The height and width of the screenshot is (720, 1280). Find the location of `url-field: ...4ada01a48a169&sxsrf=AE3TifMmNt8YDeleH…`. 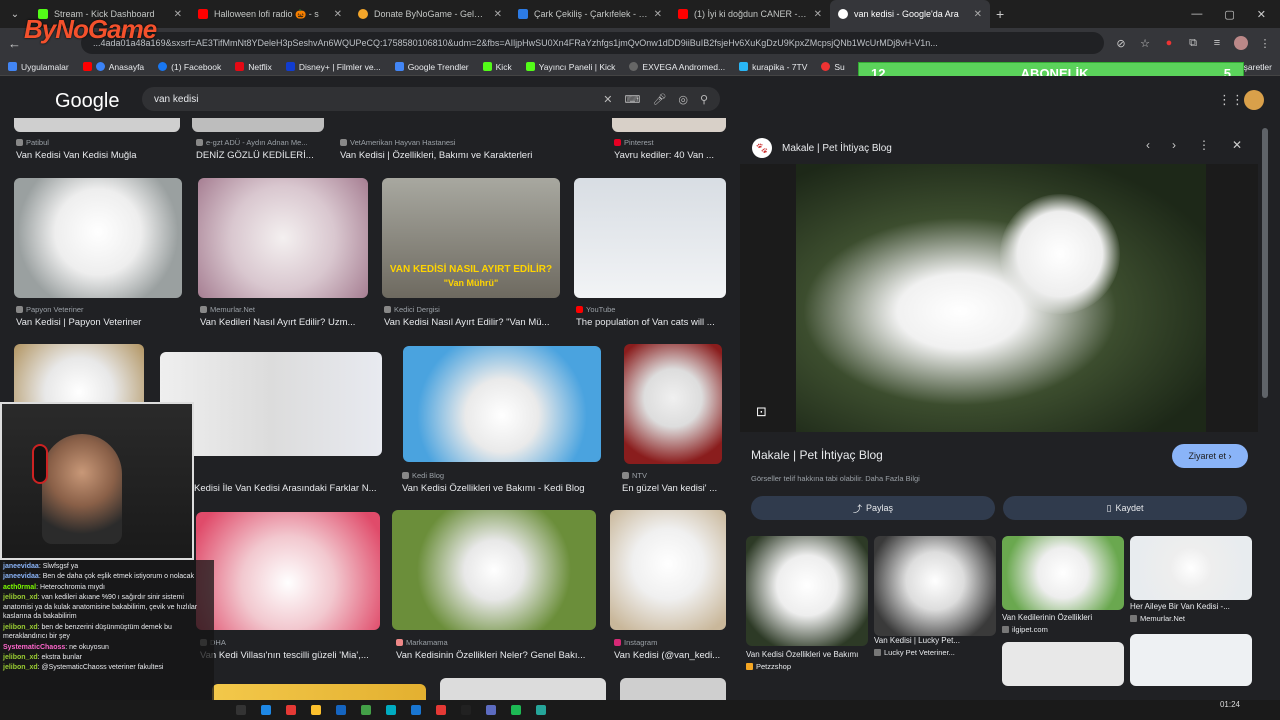

url-field: ...4ada01a48a169&sxsrf=AE3TifMmNt8YDeleH… is located at coordinates (592, 43).